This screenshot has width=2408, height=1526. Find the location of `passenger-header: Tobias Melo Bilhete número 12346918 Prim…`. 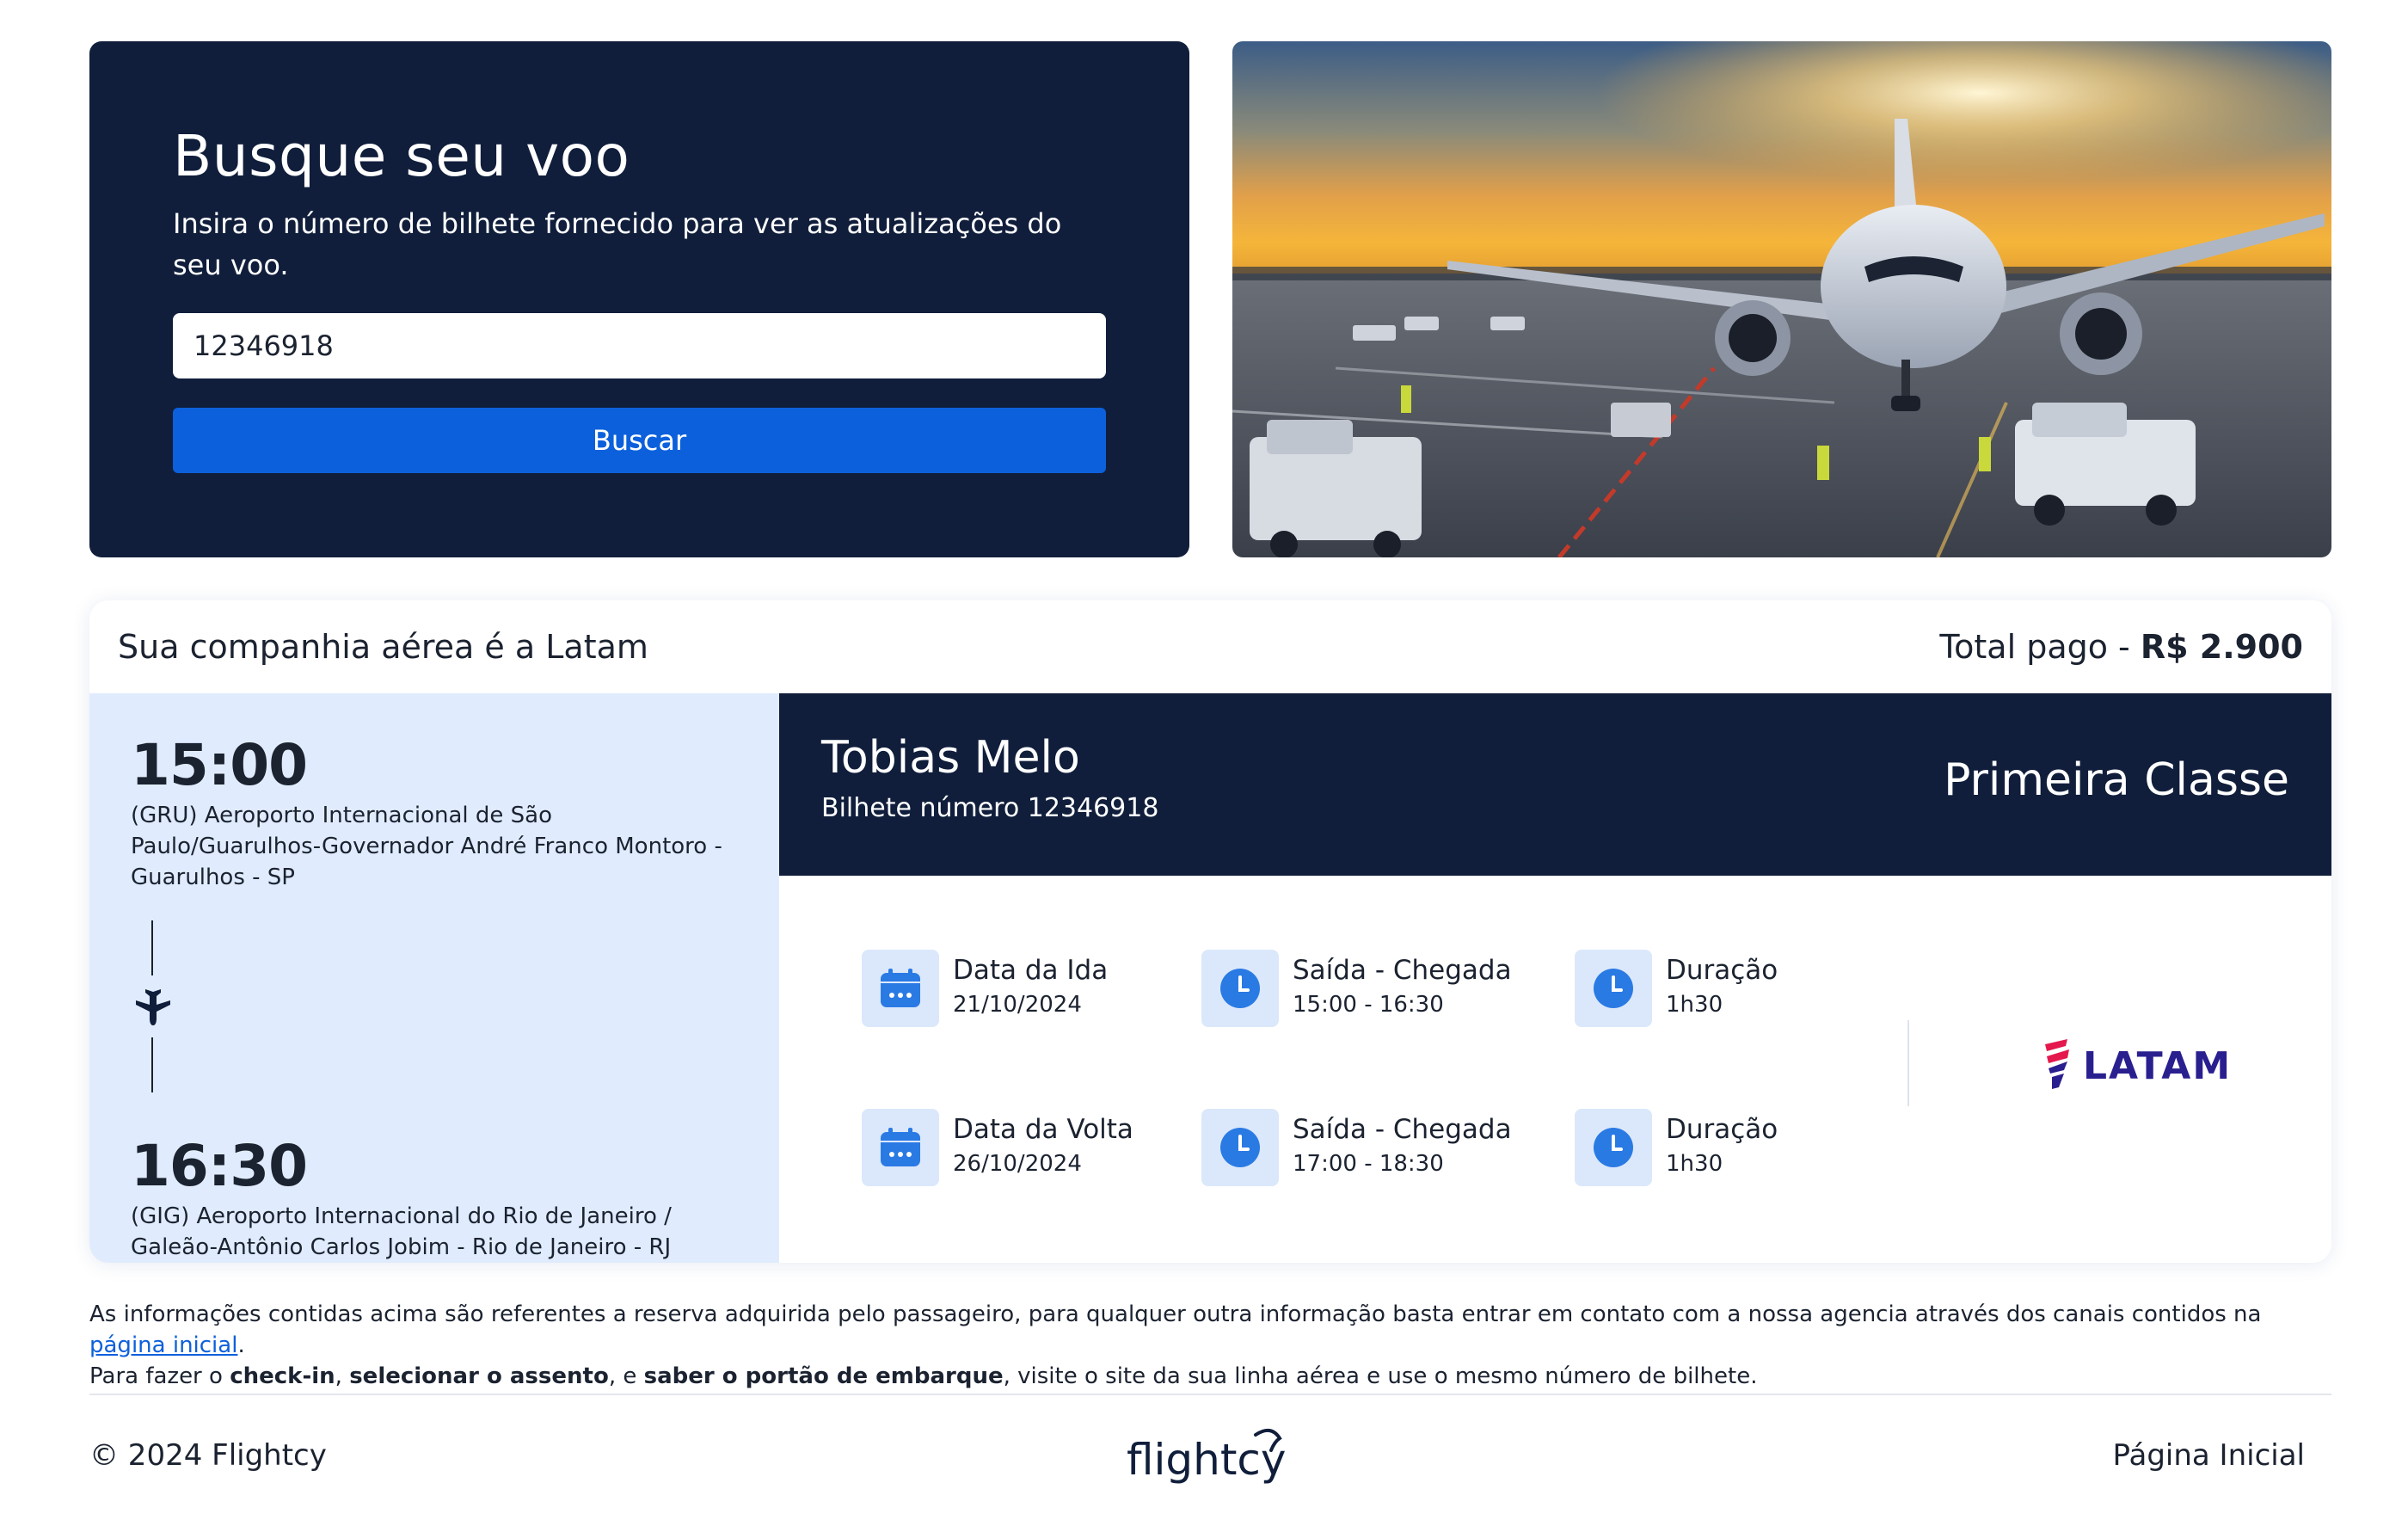

passenger-header: Tobias Melo Bilhete número 12346918 Prim… is located at coordinates (1555, 785).